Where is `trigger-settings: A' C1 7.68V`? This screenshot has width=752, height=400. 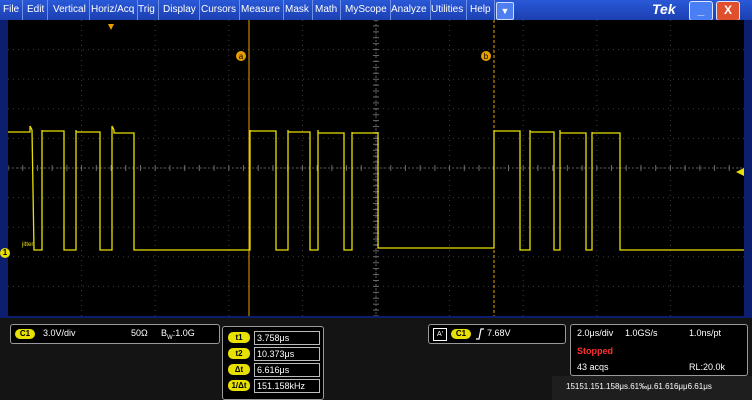 trigger-settings: A' C1 7.68V is located at coordinates (497, 334).